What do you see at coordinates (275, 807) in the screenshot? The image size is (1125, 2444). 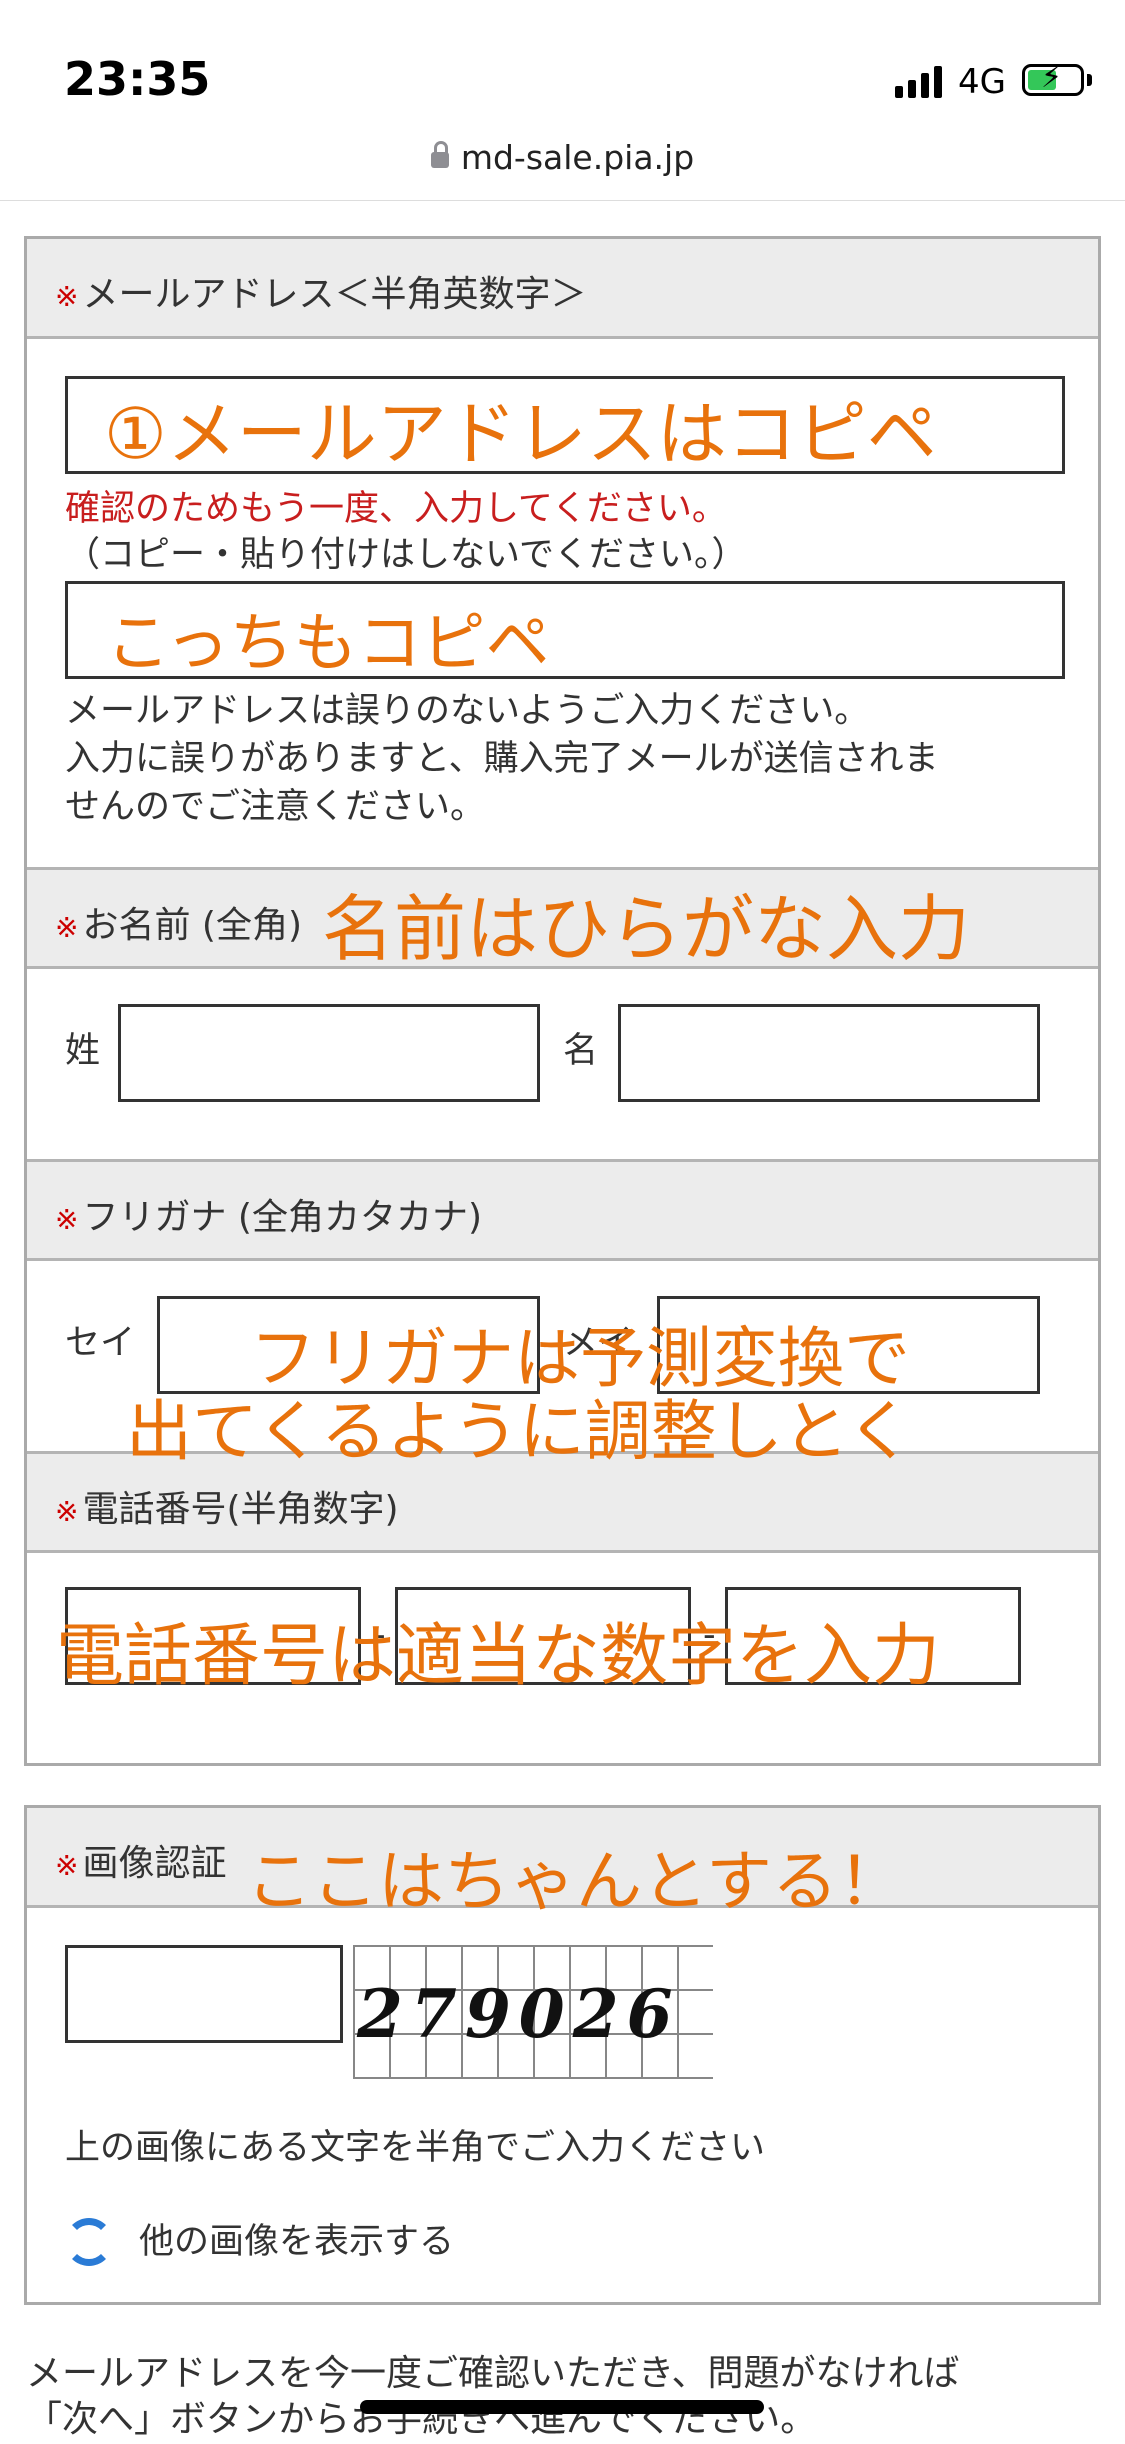 I see `email-warning-3: せんのでご注意ください。` at bounding box center [275, 807].